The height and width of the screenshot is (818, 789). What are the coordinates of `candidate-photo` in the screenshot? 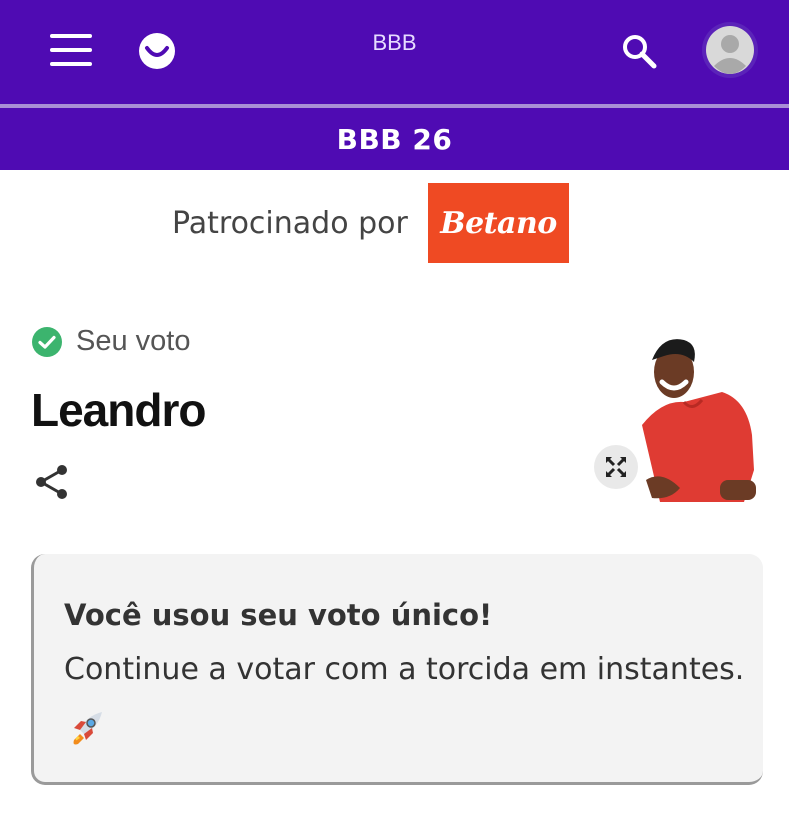 It's located at (692, 420).